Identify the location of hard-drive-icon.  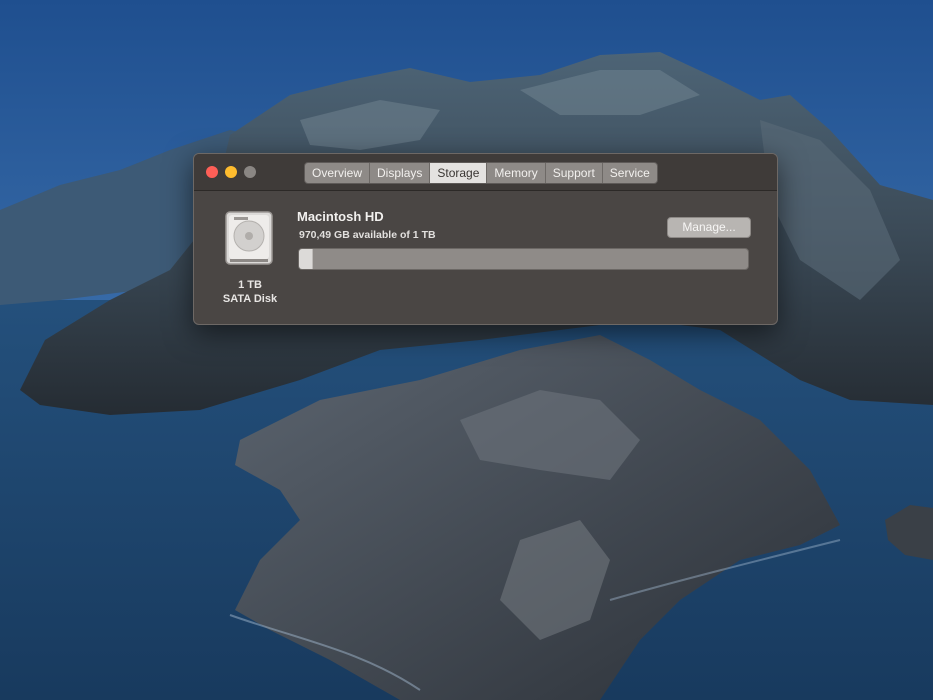
(249, 238).